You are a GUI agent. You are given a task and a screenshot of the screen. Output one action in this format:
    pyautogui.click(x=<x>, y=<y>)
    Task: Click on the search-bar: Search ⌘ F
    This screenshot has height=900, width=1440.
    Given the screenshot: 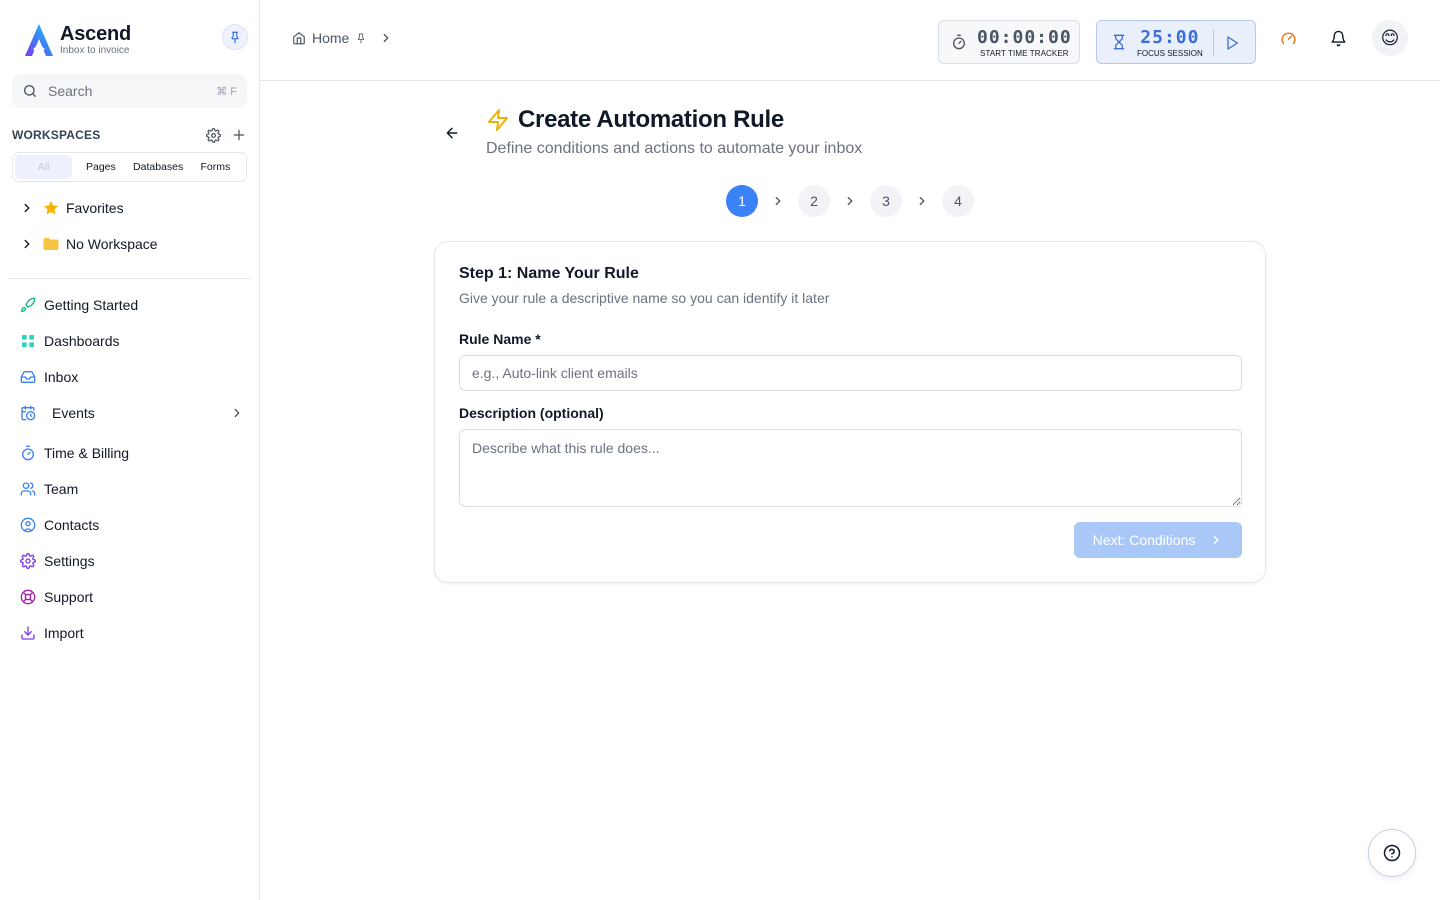 What is the action you would take?
    pyautogui.click(x=129, y=91)
    